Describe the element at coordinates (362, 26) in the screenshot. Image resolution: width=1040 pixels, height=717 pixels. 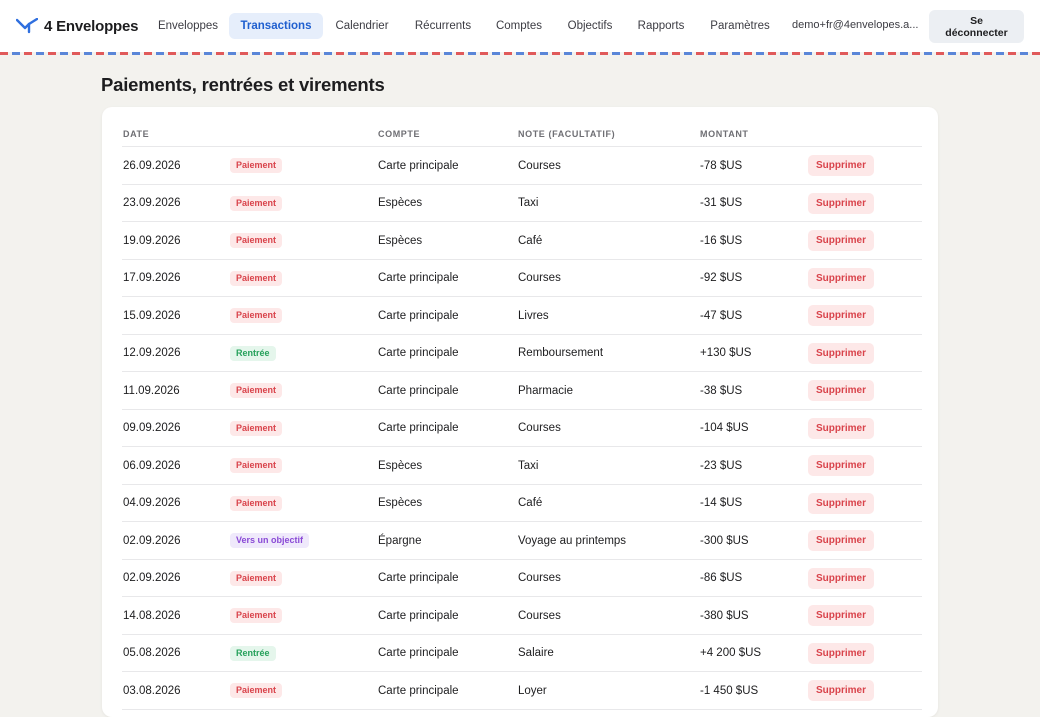
I see `nav-calendrier: Calendrier` at that location.